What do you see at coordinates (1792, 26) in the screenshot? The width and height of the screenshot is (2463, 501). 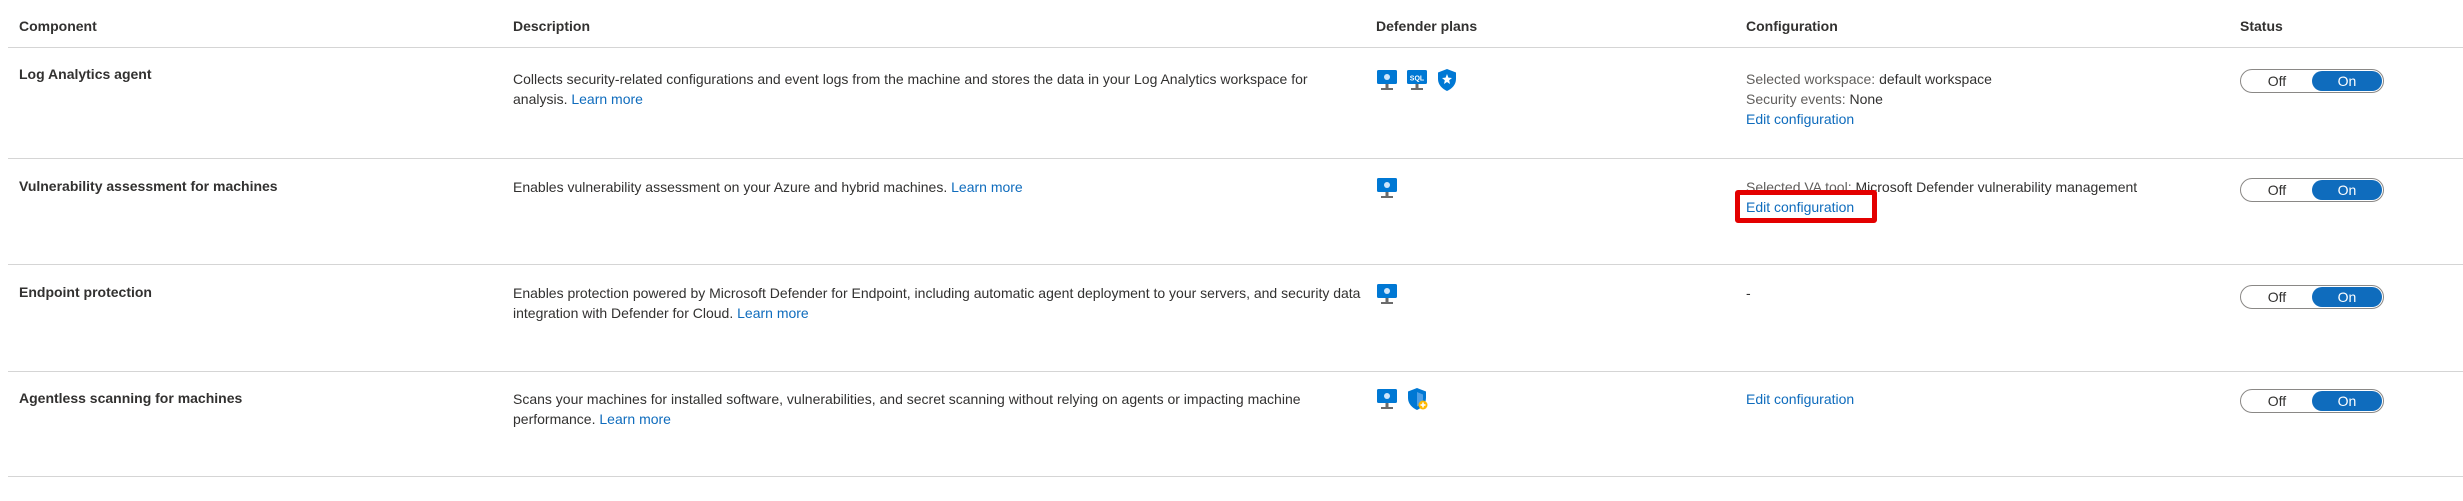 I see `header-configuration: Configuration` at bounding box center [1792, 26].